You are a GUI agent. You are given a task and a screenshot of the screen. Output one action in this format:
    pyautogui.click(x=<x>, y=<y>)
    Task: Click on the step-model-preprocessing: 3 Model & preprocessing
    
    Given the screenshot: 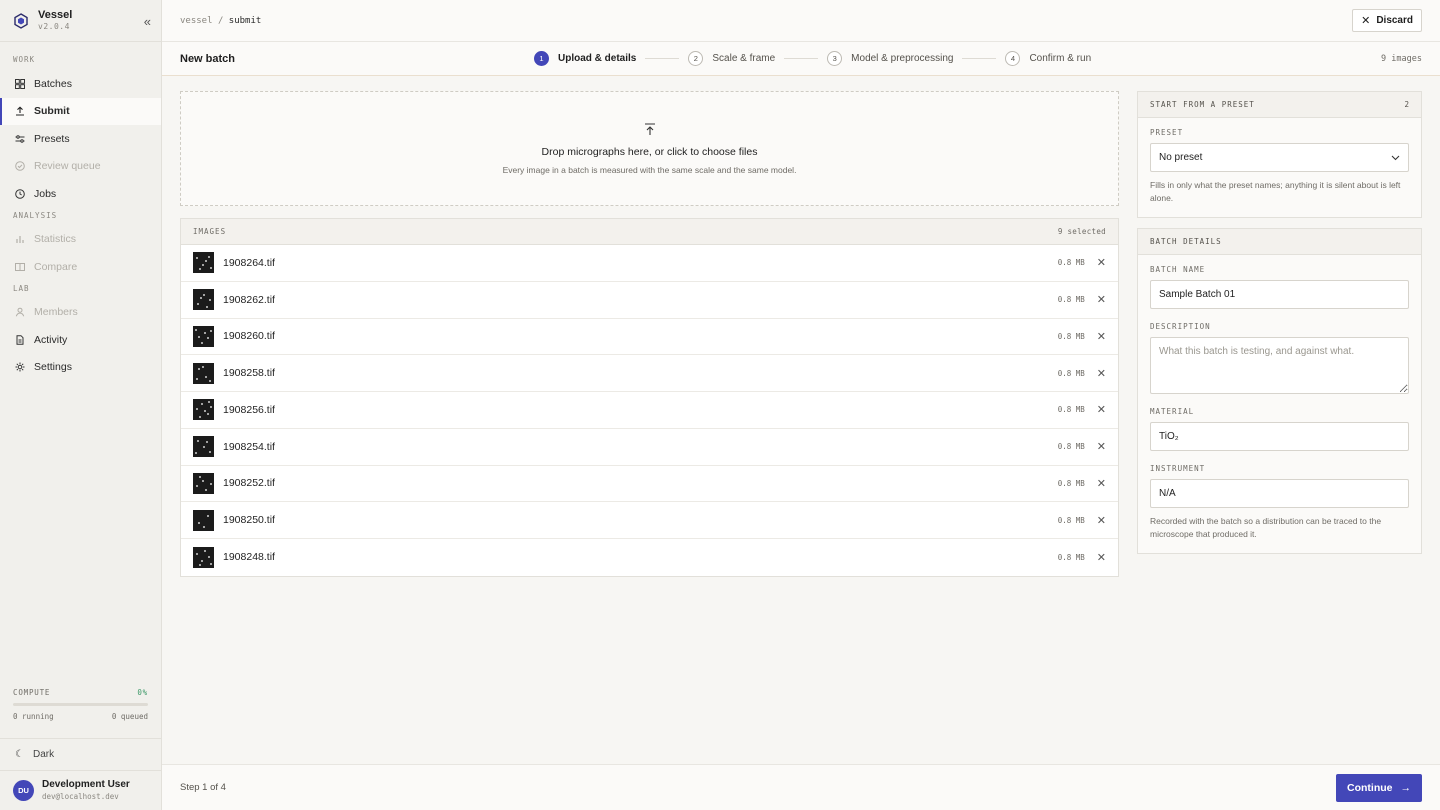 What is the action you would take?
    pyautogui.click(x=890, y=58)
    